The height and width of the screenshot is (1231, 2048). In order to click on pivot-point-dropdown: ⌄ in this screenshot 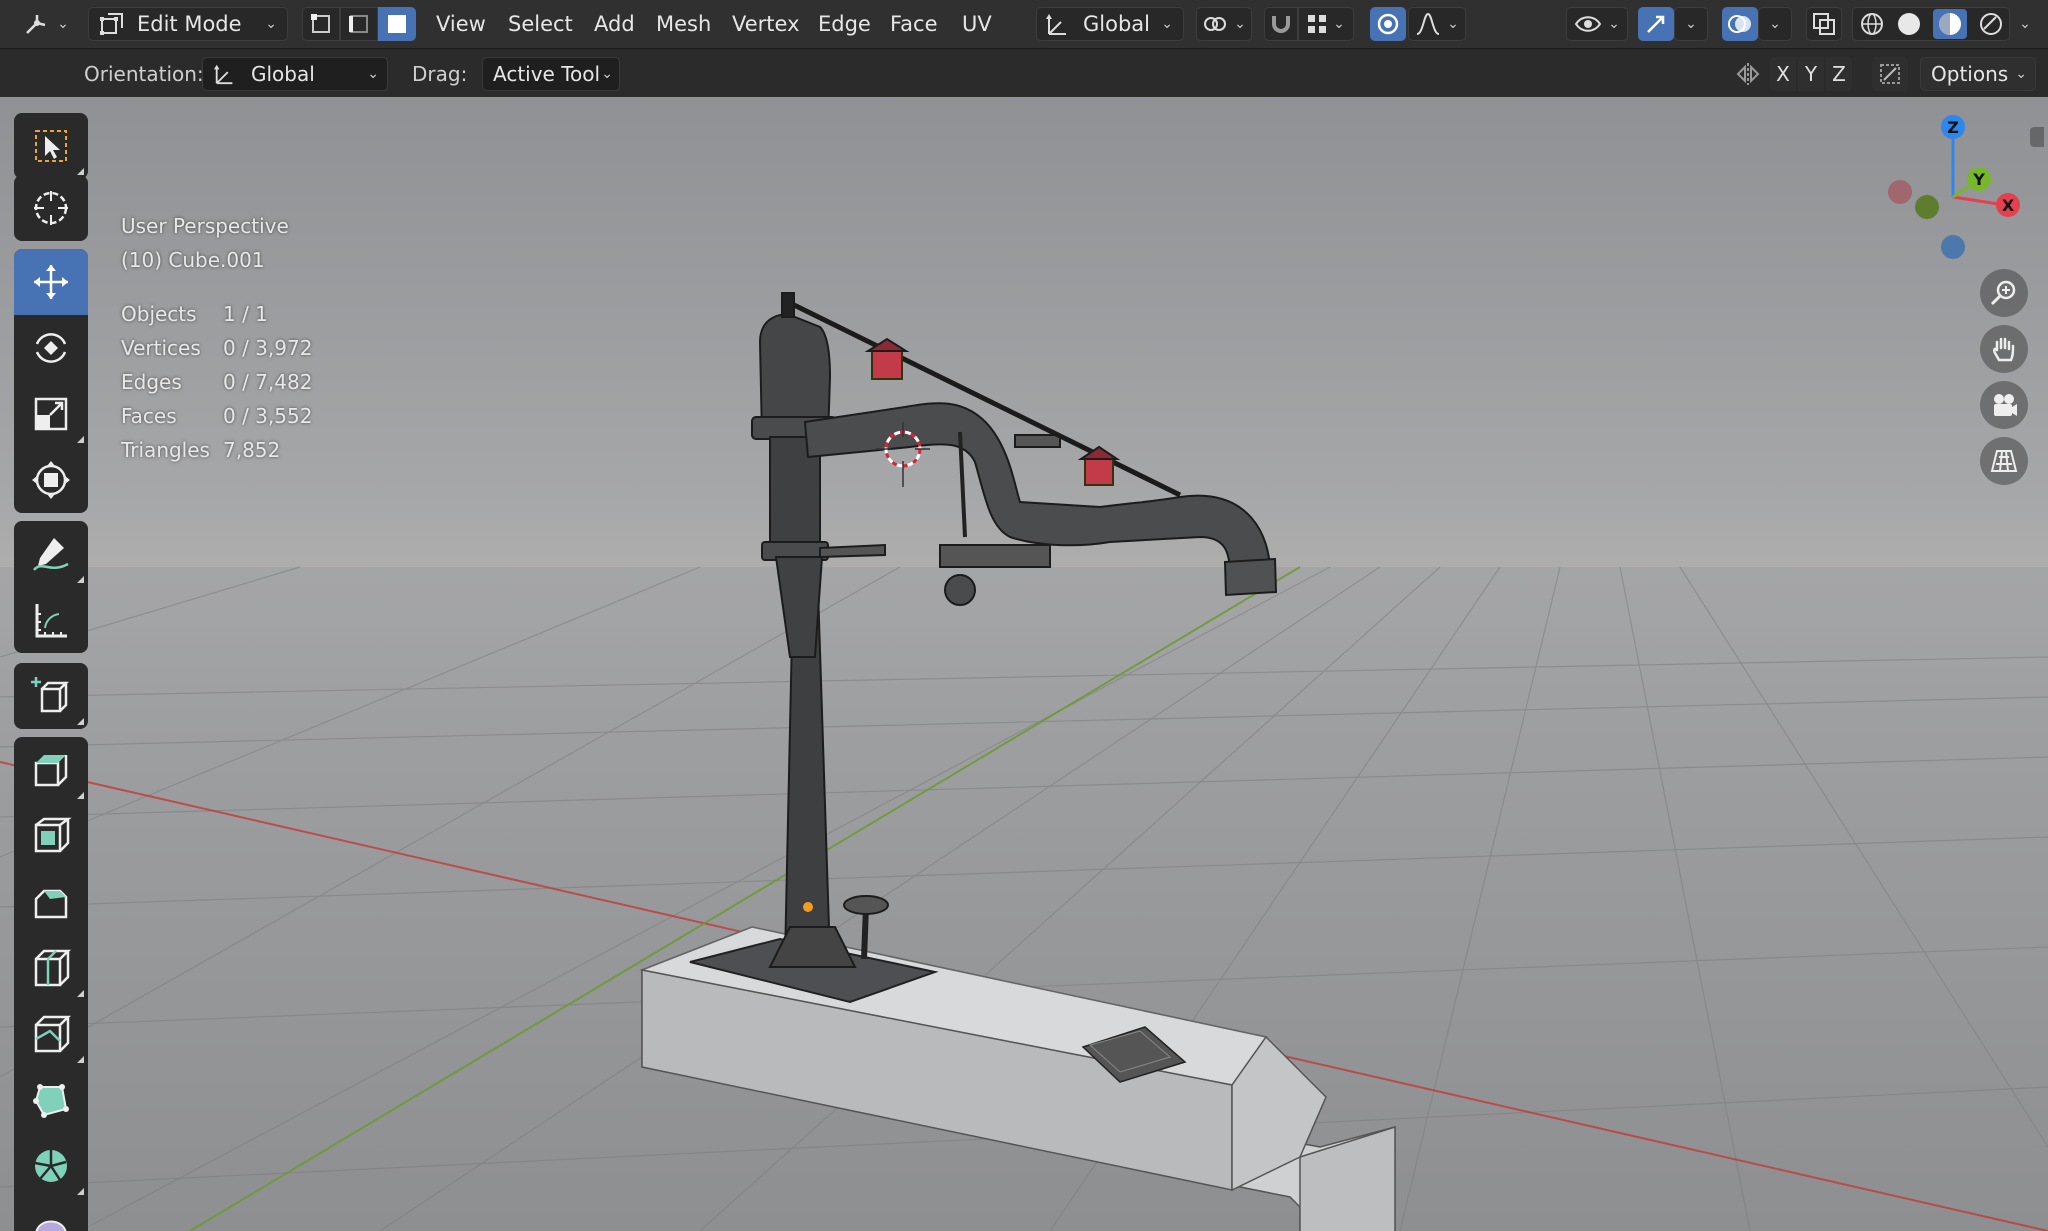, I will do `click(1224, 24)`.